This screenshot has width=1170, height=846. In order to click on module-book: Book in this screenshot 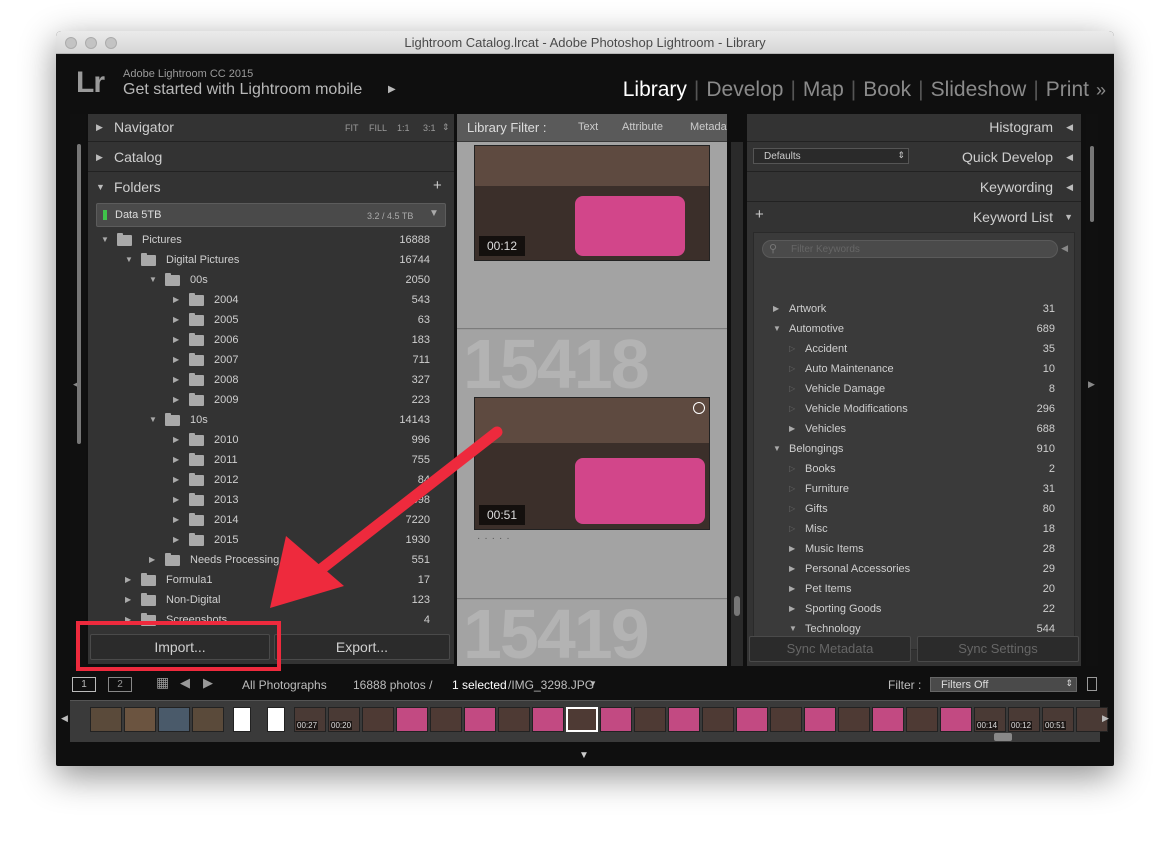, I will do `click(887, 89)`.